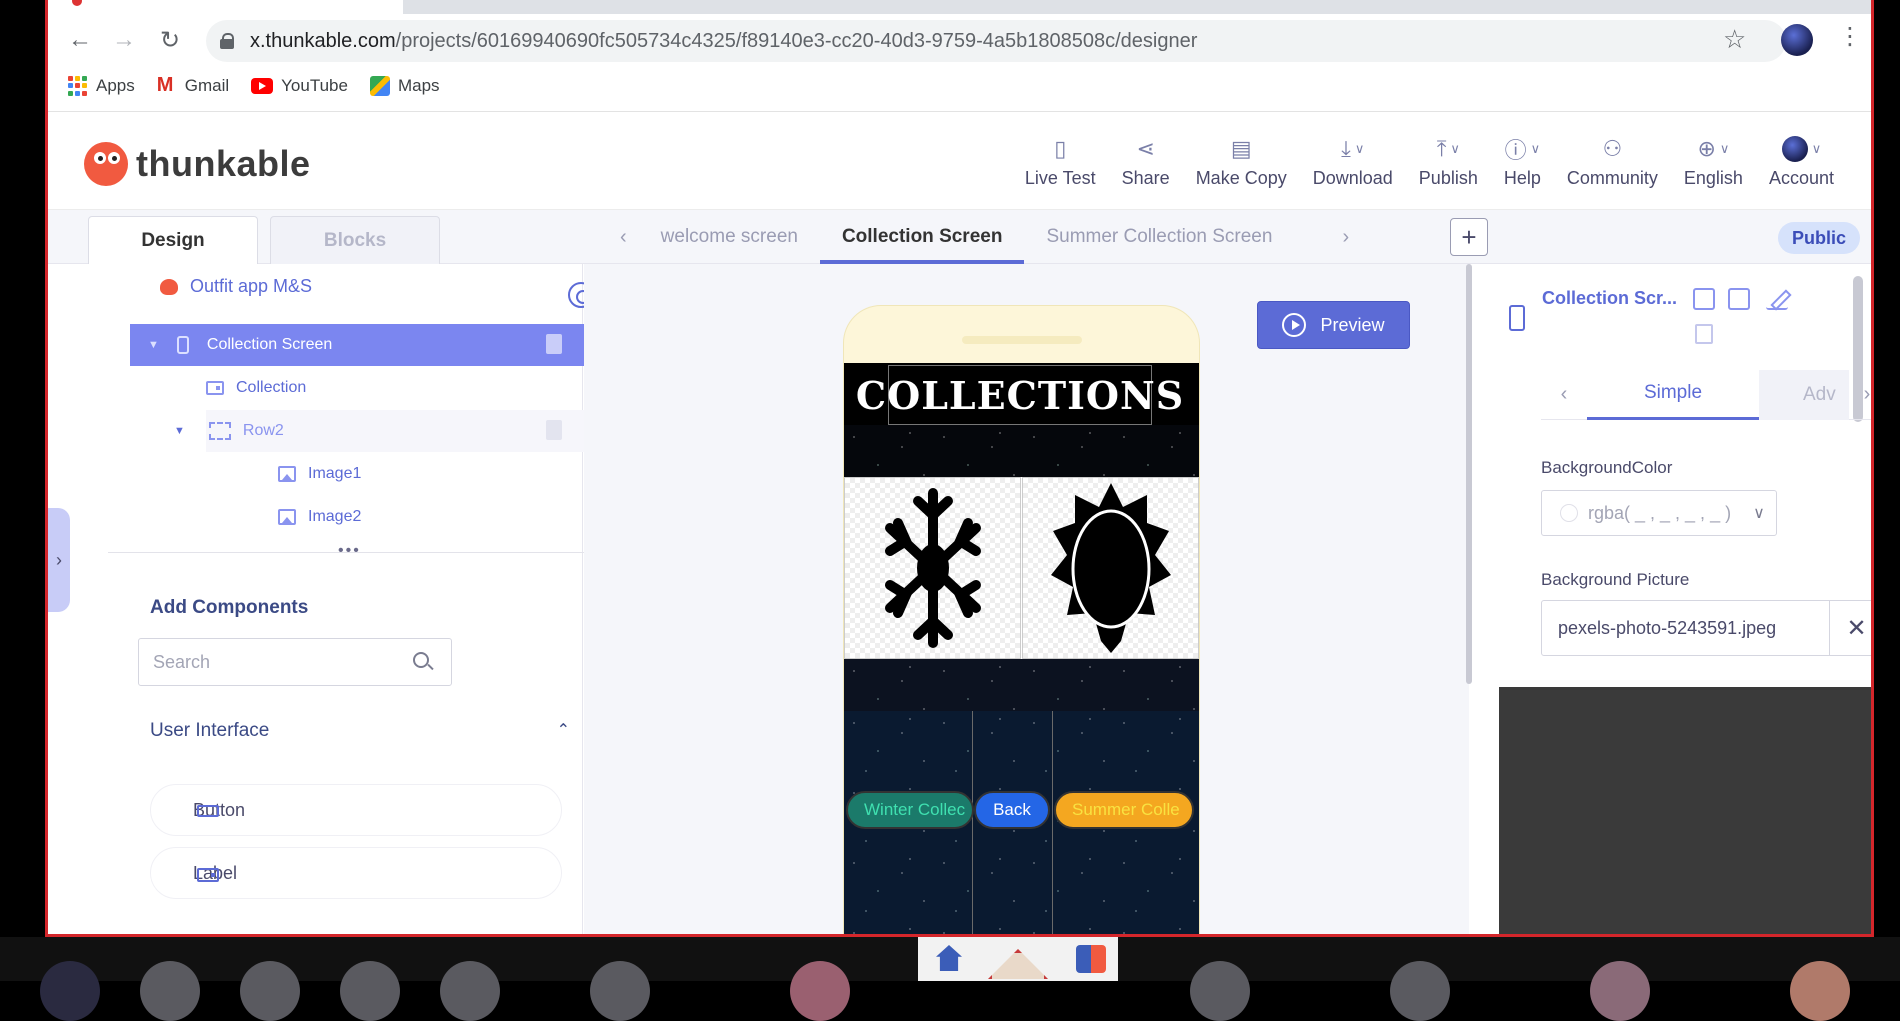  I want to click on tree-item-collection: Collection, so click(256, 388).